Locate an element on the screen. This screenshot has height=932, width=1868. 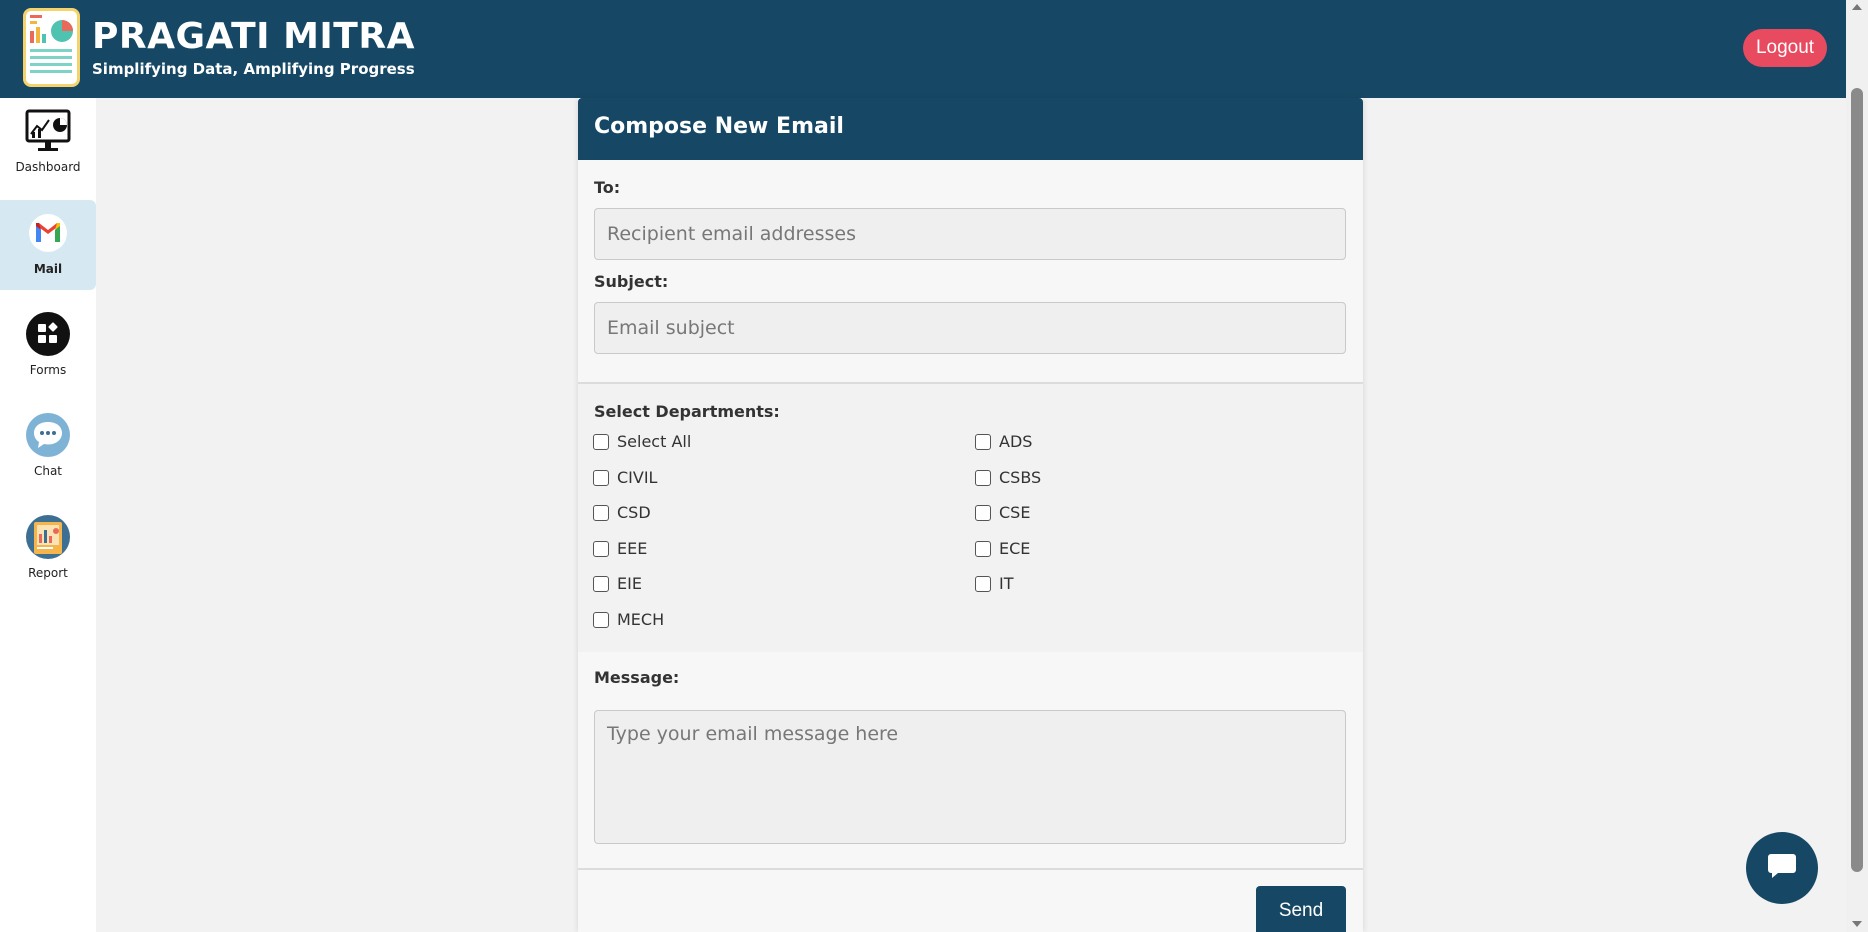
message-label: Message: is located at coordinates (637, 677).